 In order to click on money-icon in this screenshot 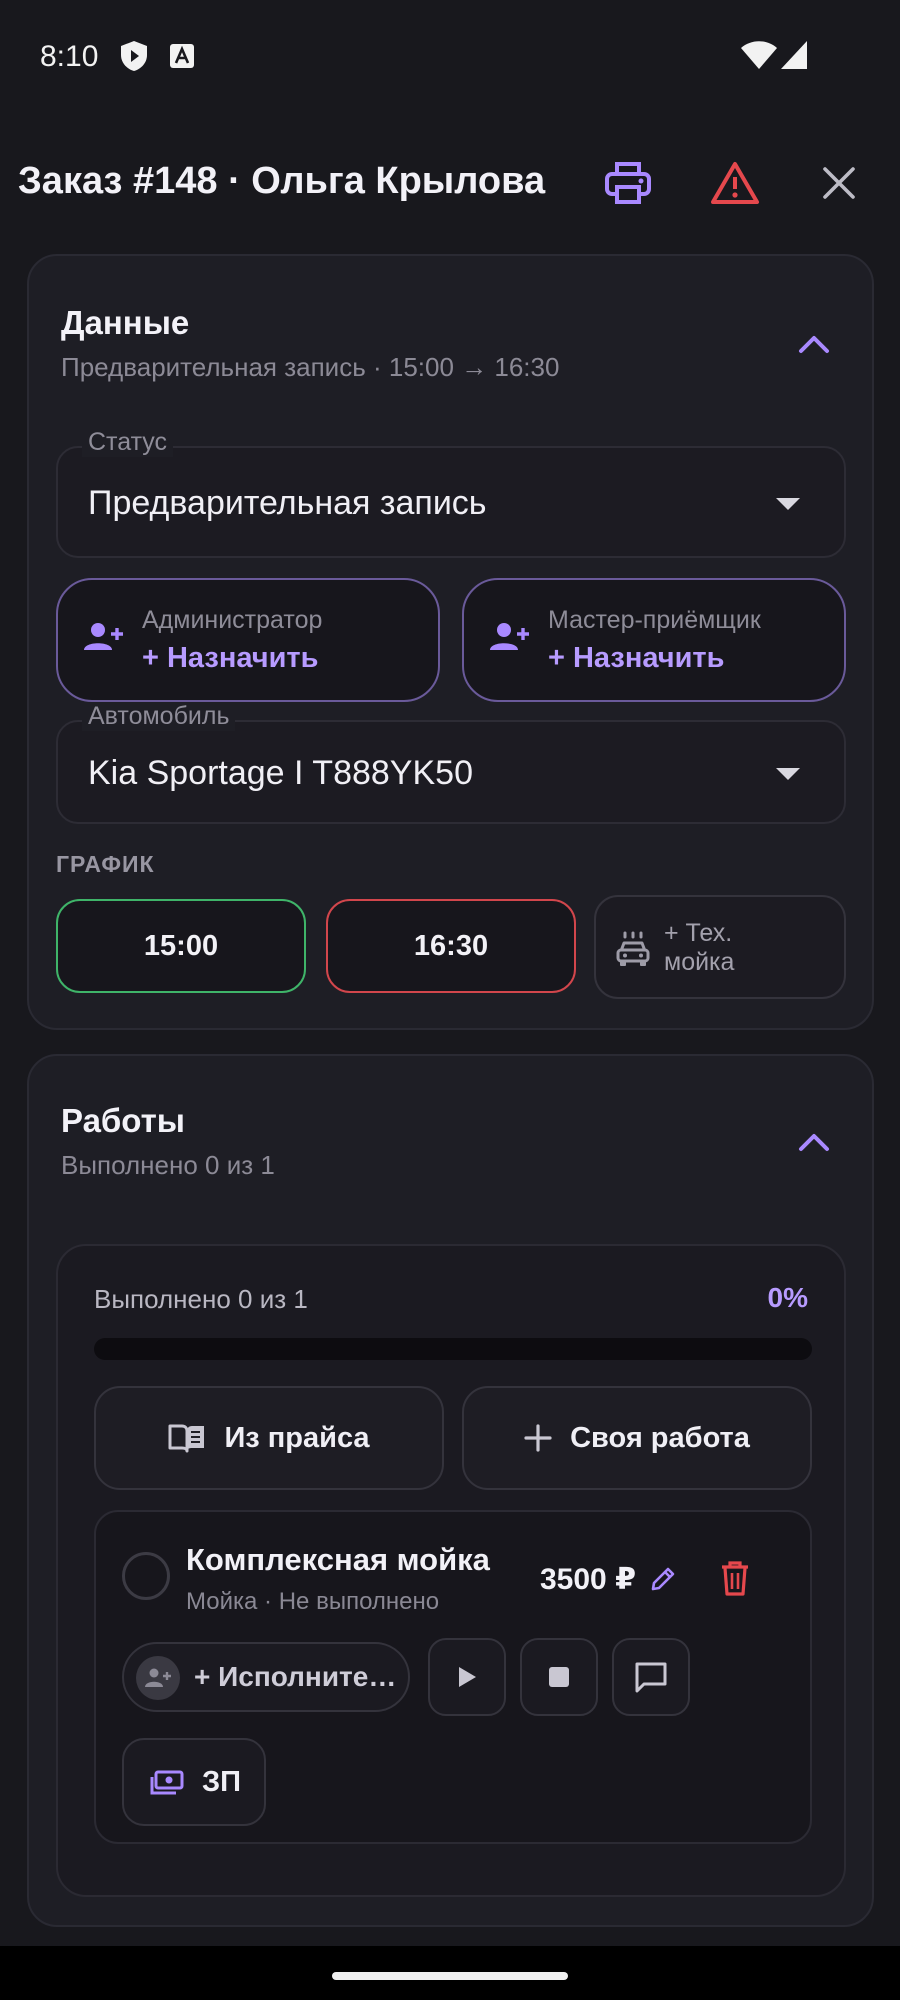, I will do `click(167, 1782)`.